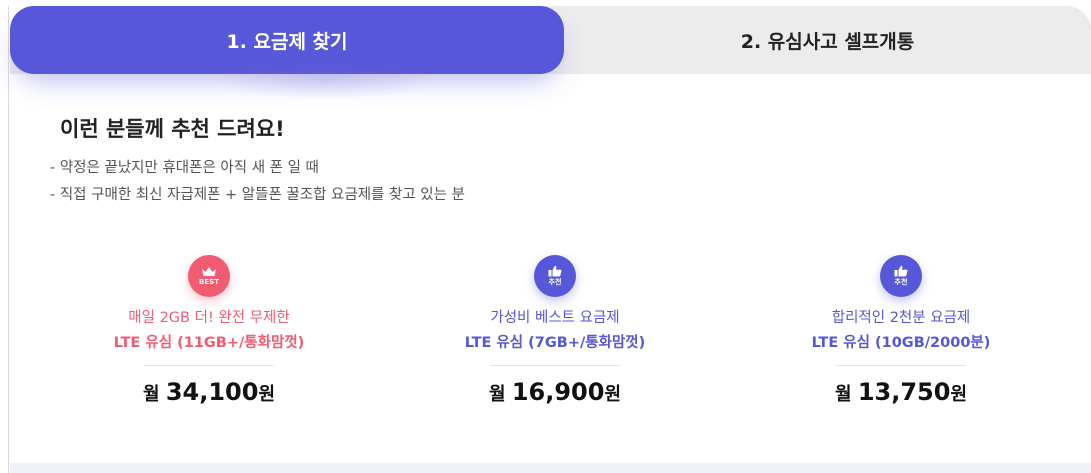 This screenshot has height=473, width=1091. Describe the element at coordinates (257, 195) in the screenshot. I see `recommend-item: 직접 구매한 최신 자급제폰 + 알뜰폰 꿀조합 요금제를 찾고 있는 분` at that location.